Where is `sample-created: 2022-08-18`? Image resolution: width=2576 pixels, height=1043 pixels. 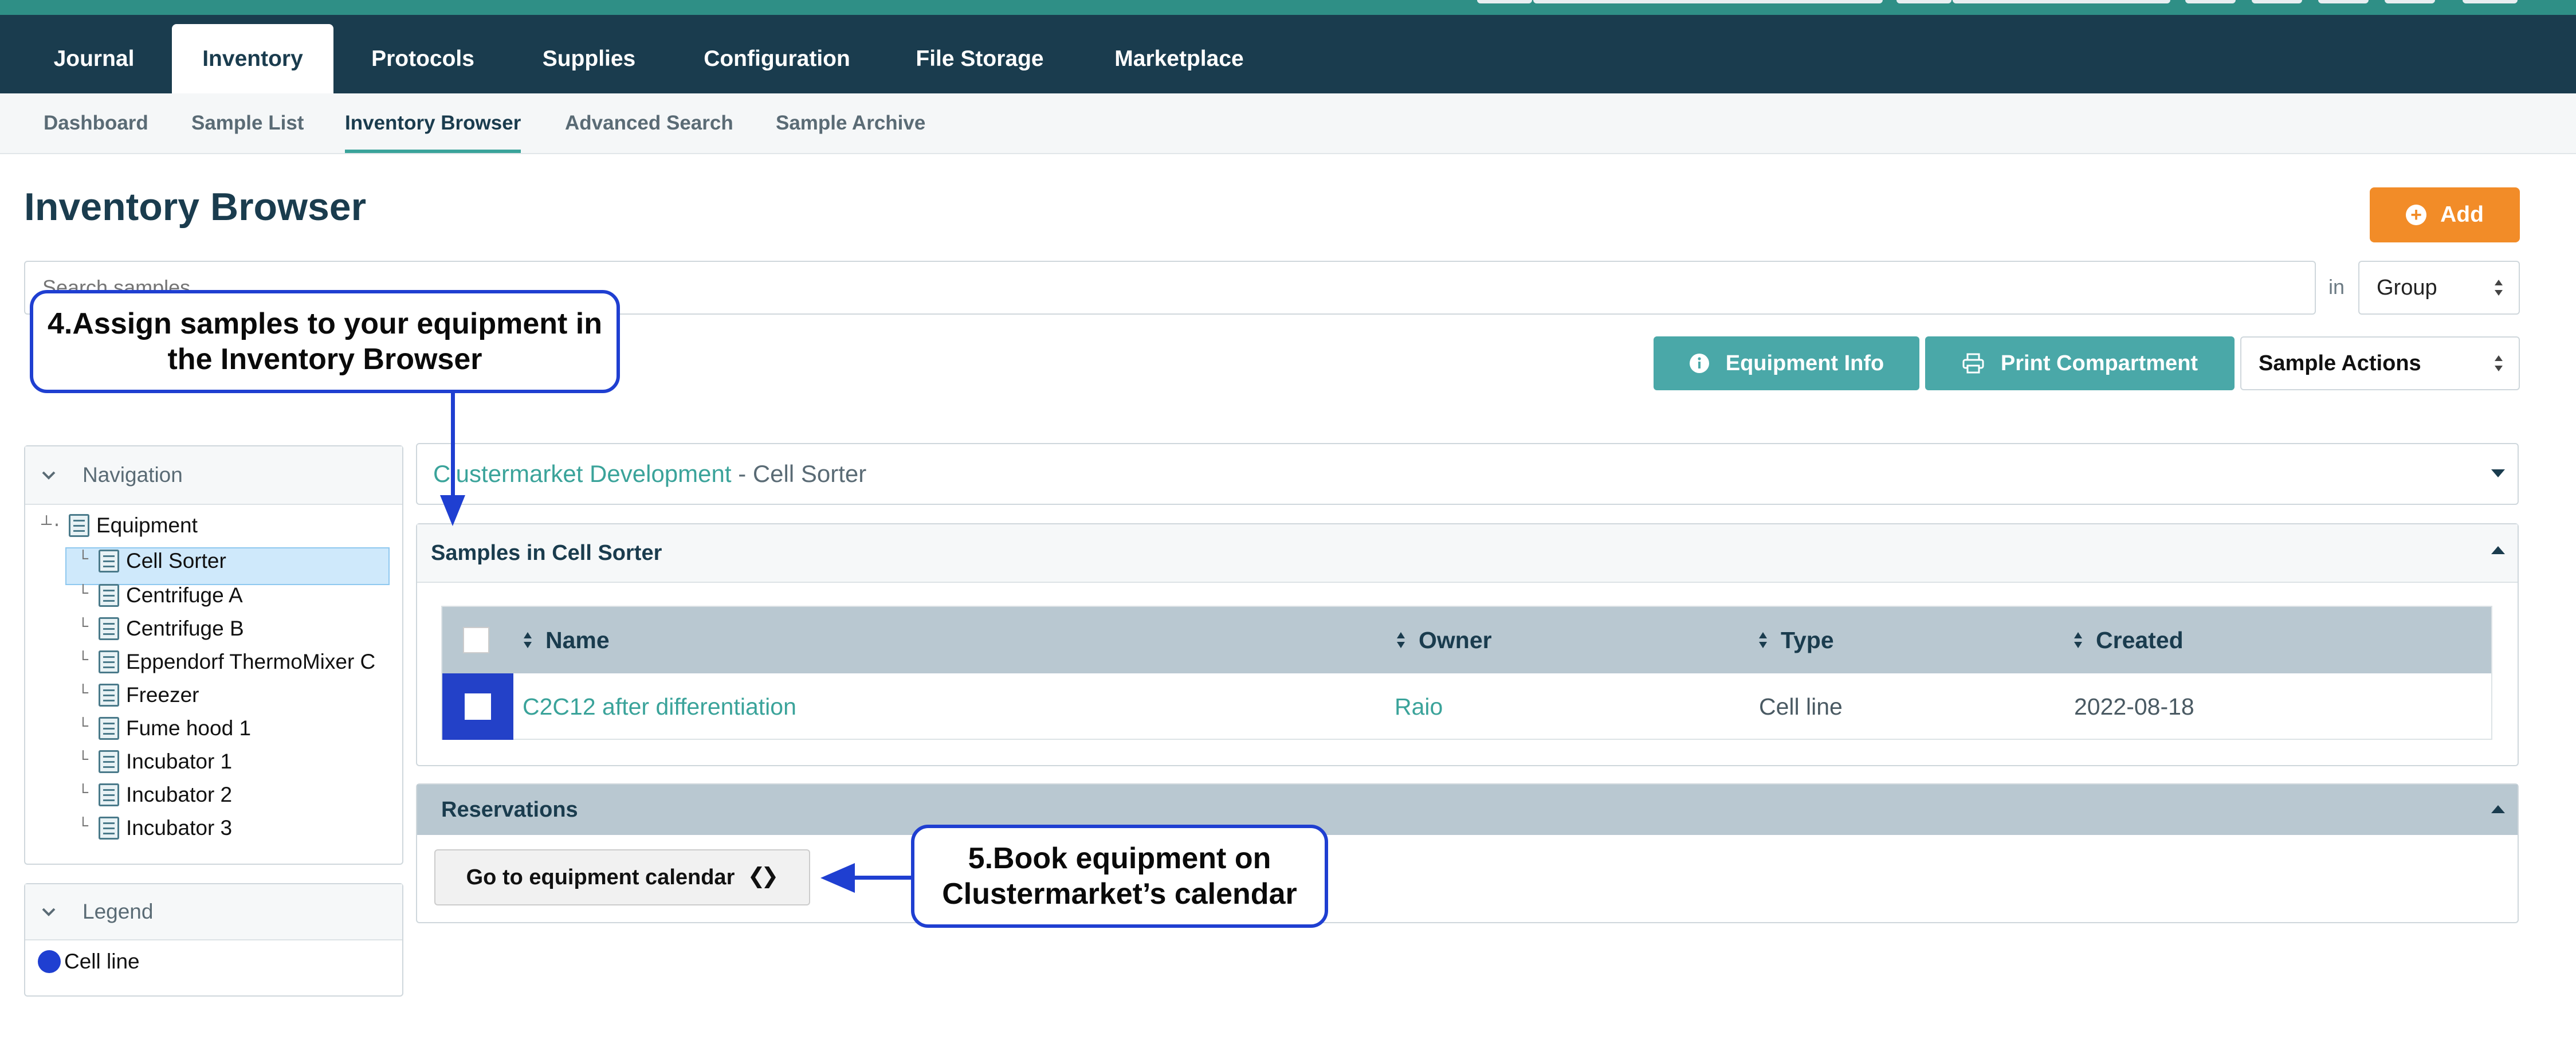
sample-created: 2022-08-18 is located at coordinates (2134, 706).